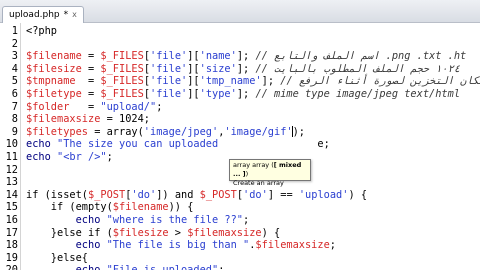 This screenshot has height=270, width=480. Describe the element at coordinates (178, 194) in the screenshot. I see `code-token: ]) and` at that location.